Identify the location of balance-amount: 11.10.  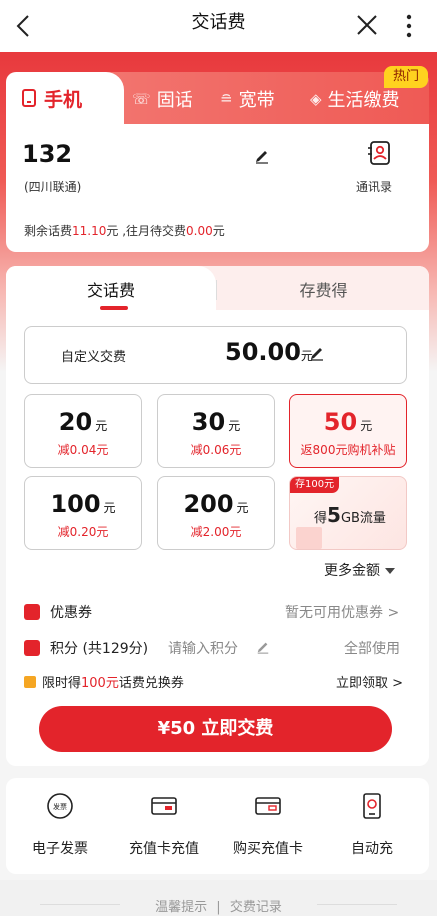
(89, 231).